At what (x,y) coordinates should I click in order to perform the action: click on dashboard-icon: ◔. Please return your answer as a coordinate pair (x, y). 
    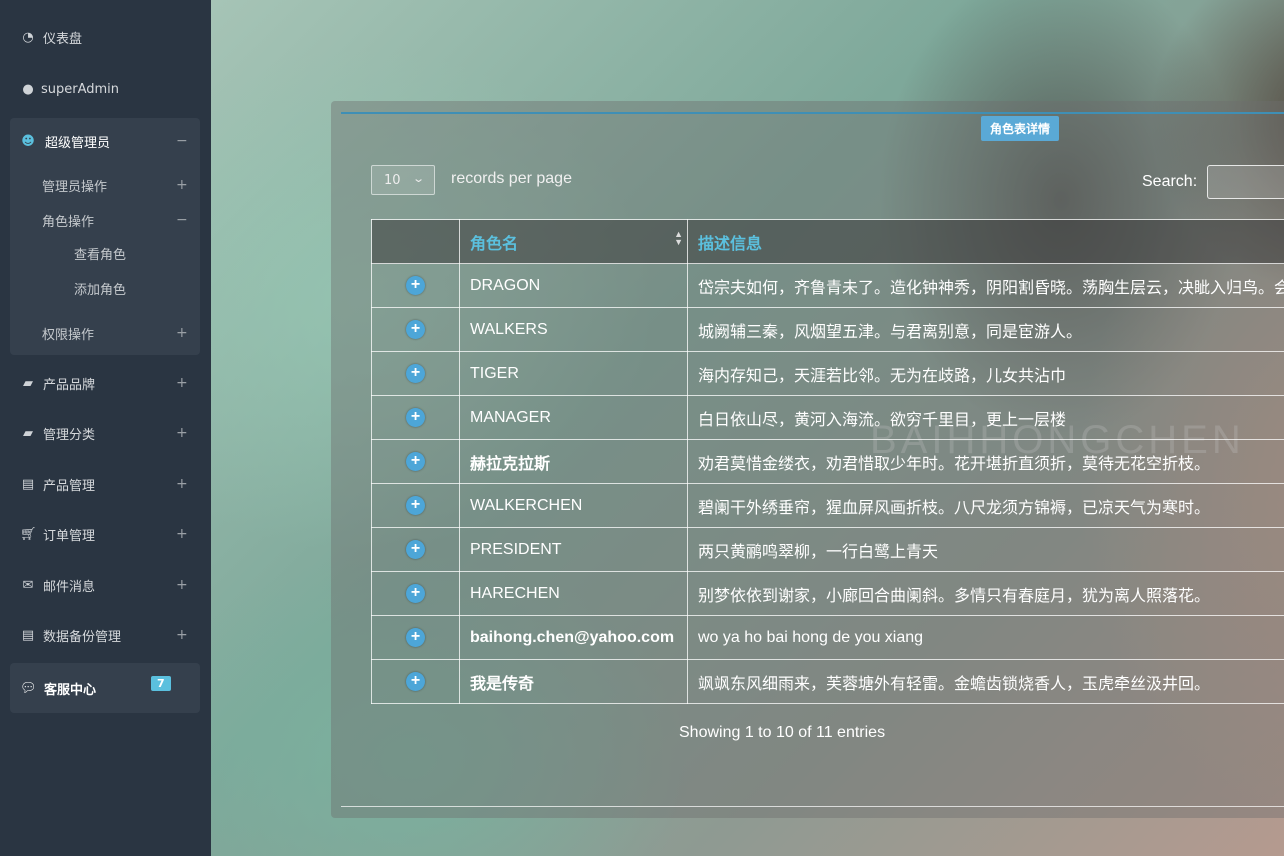
    Looking at the image, I should click on (28, 37).